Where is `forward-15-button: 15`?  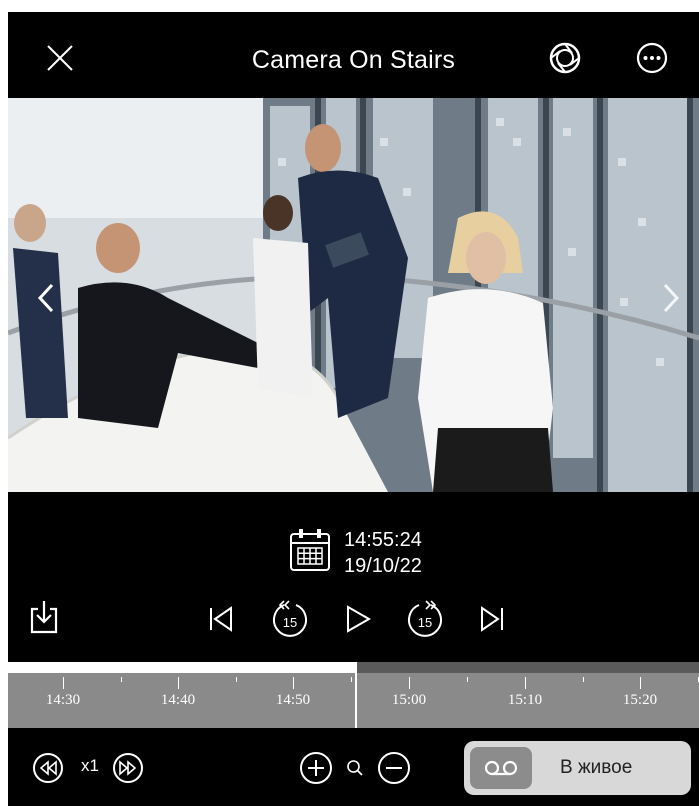 forward-15-button: 15 is located at coordinates (425, 619).